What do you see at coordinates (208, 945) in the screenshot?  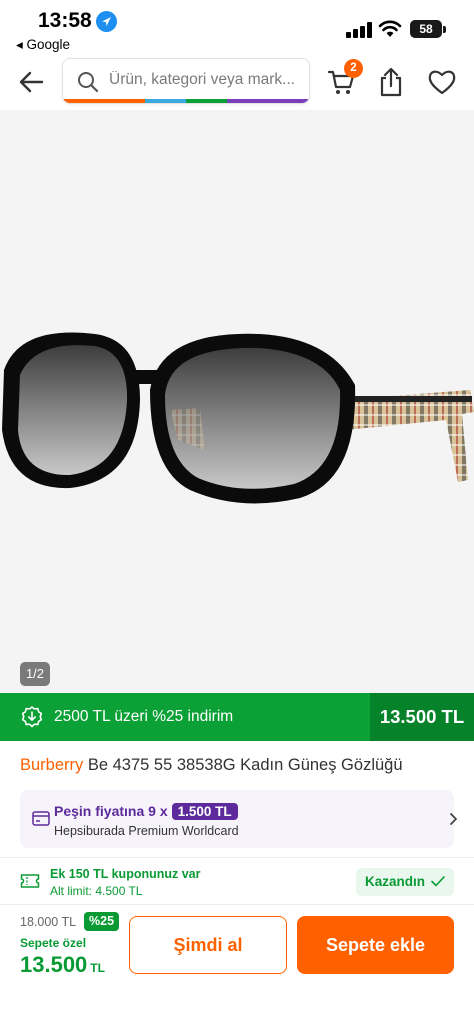 I see `buy-now-button: Şimdi al` at bounding box center [208, 945].